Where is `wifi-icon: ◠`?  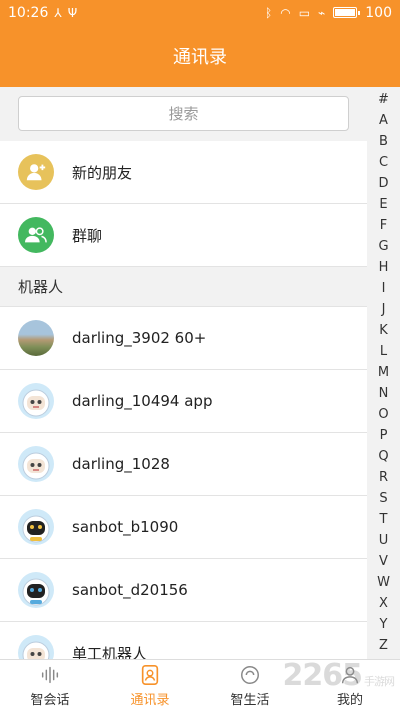
wifi-icon: ◠ is located at coordinates (285, 12).